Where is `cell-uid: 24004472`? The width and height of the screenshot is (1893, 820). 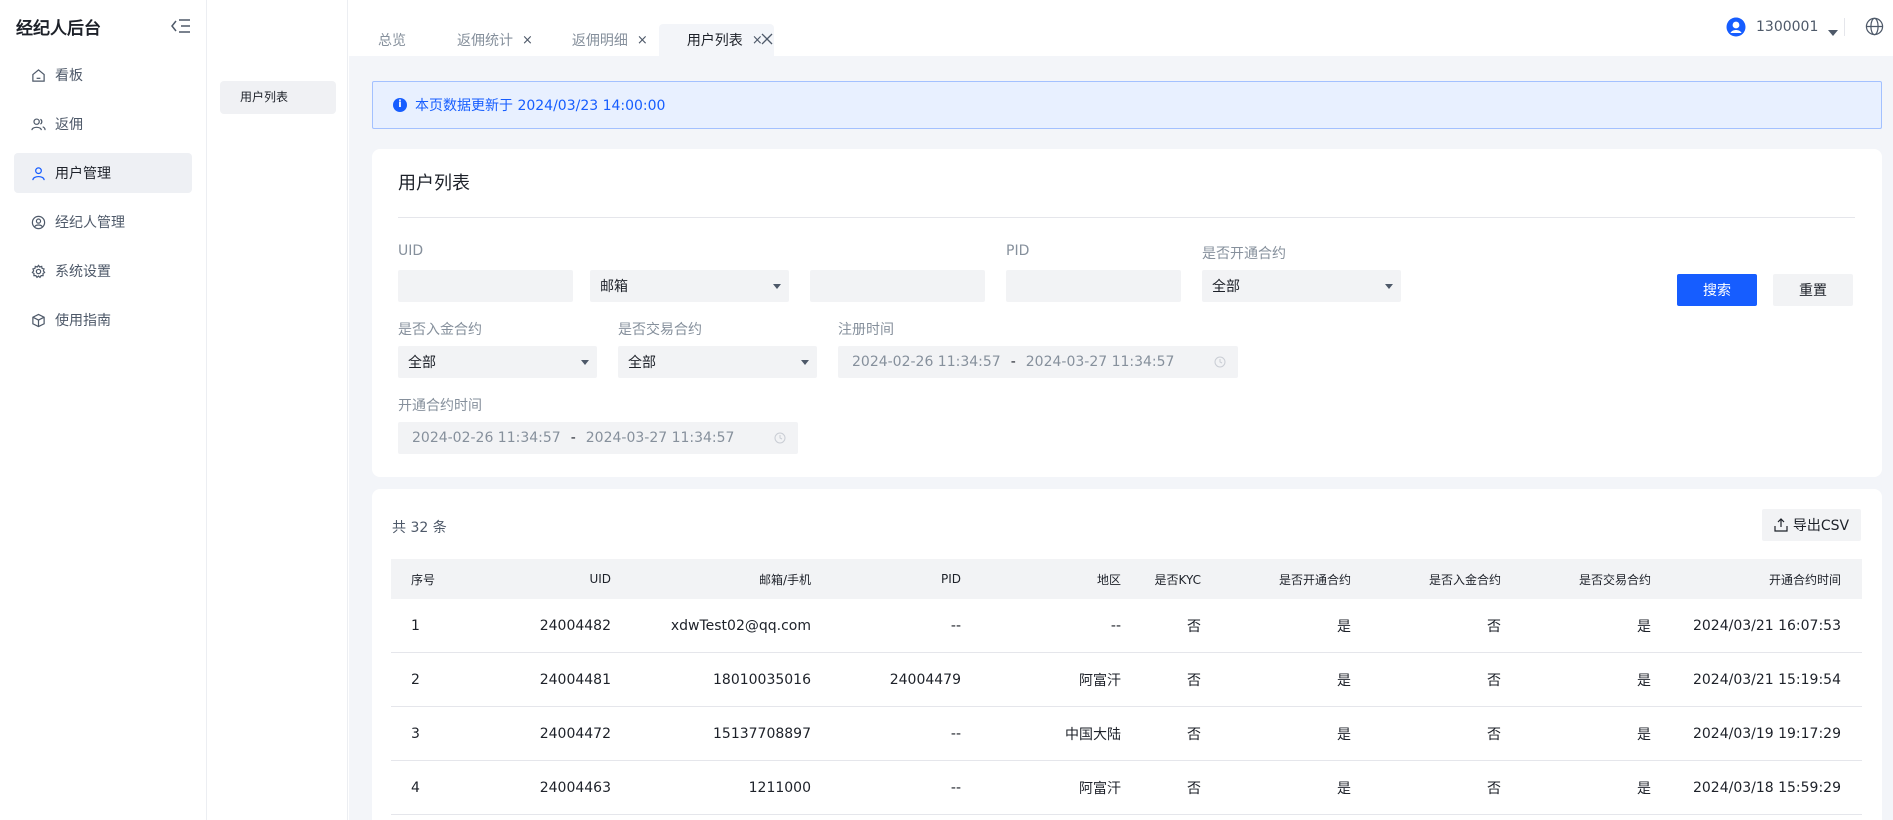
cell-uid: 24004472 is located at coordinates (575, 733).